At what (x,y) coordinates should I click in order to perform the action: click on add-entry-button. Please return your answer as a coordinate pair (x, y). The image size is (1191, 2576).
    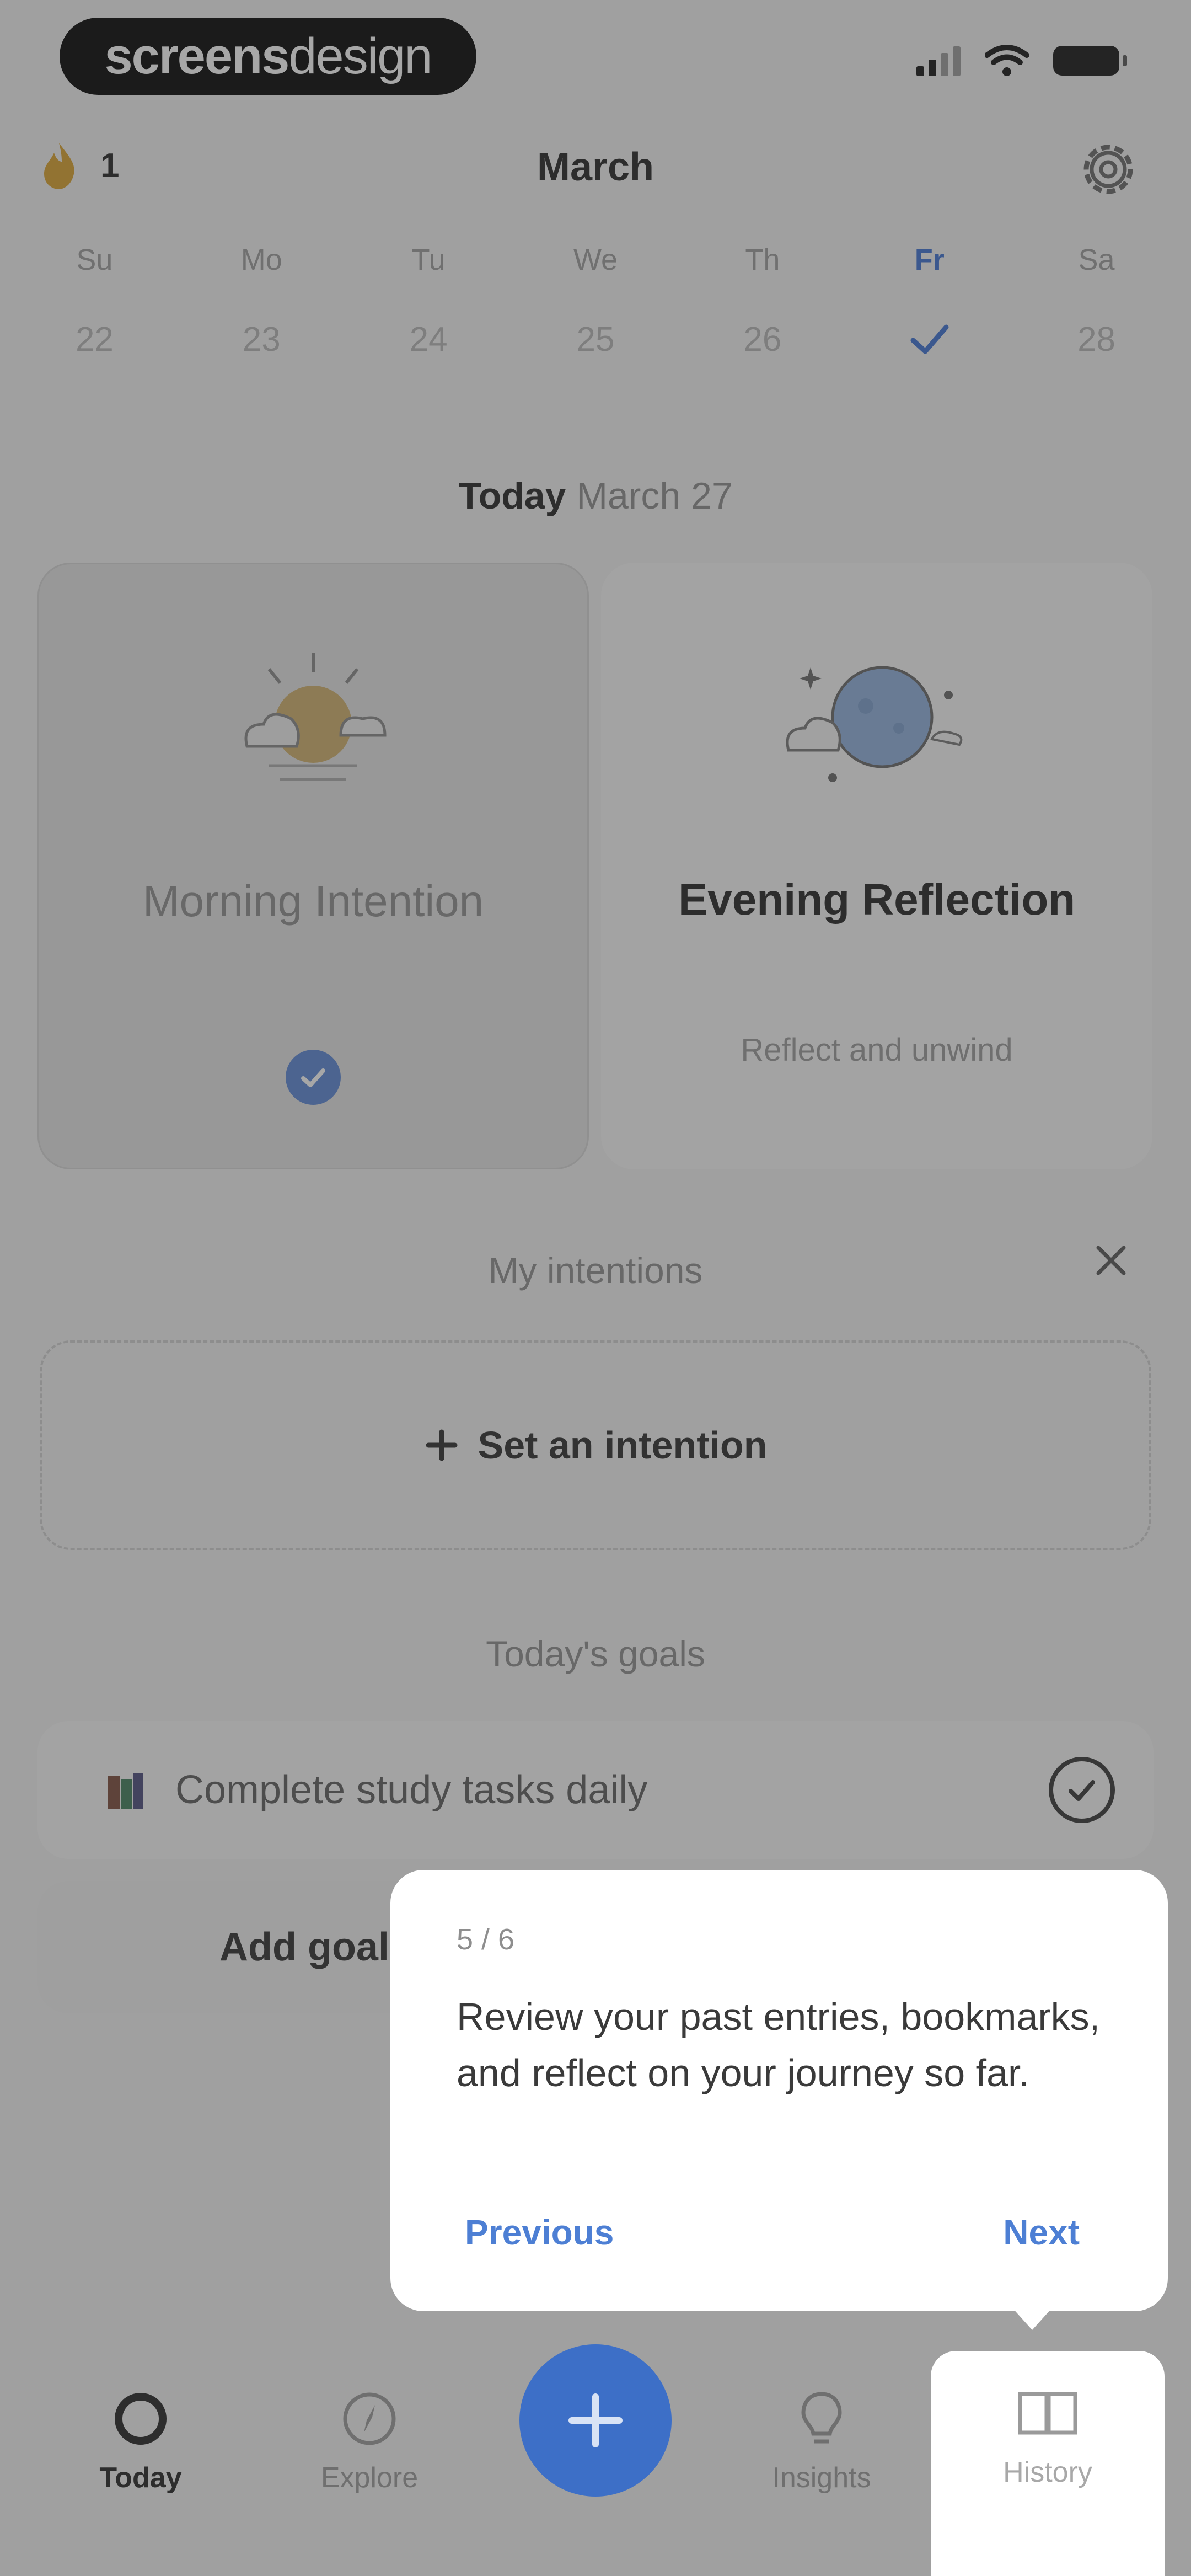
    Looking at the image, I should click on (595, 2420).